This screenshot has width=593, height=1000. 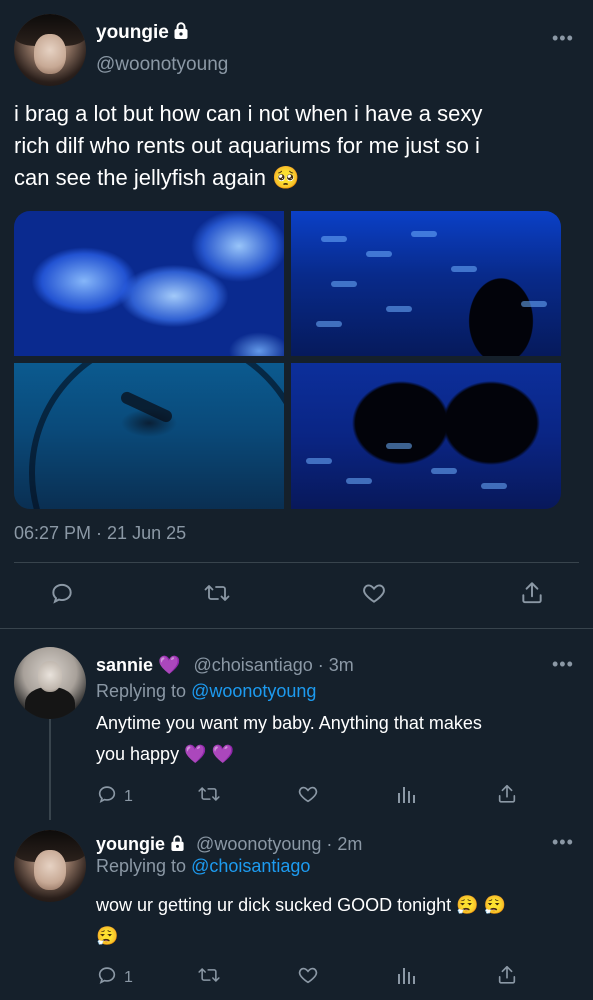 I want to click on main-handle: @woonotyoung, so click(x=162, y=65).